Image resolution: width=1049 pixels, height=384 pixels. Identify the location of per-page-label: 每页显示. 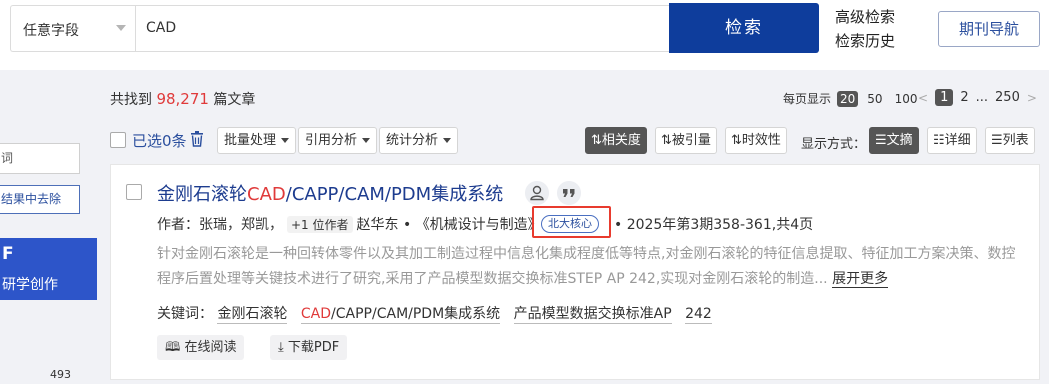
(807, 99).